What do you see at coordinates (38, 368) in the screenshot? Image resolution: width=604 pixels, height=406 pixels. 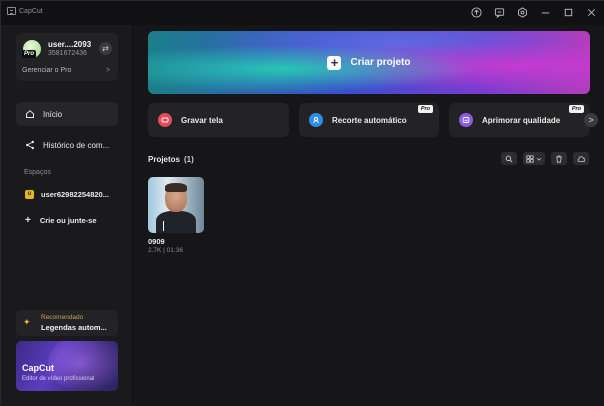 I see `promo-title: CapCut` at bounding box center [38, 368].